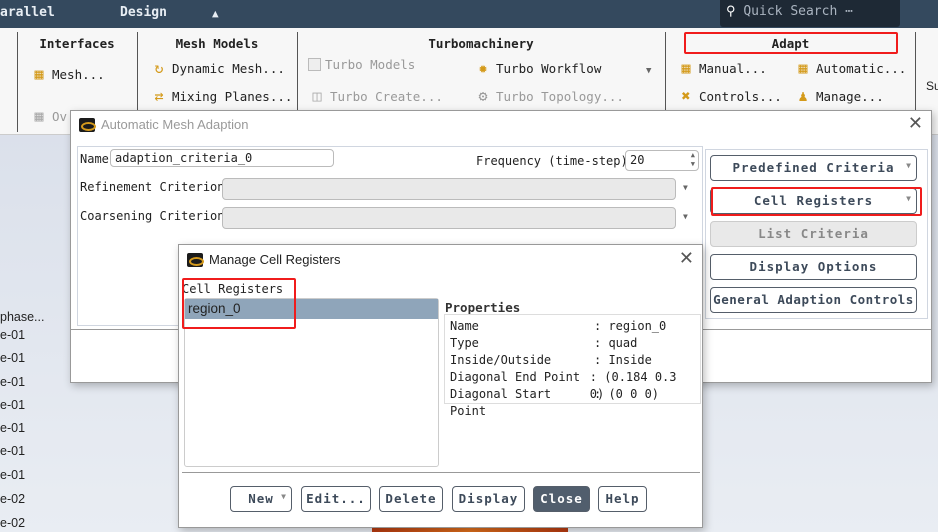  Describe the element at coordinates (813, 168) in the screenshot. I see `predefined-criteria-button: Predefined Criteria ▼` at that location.